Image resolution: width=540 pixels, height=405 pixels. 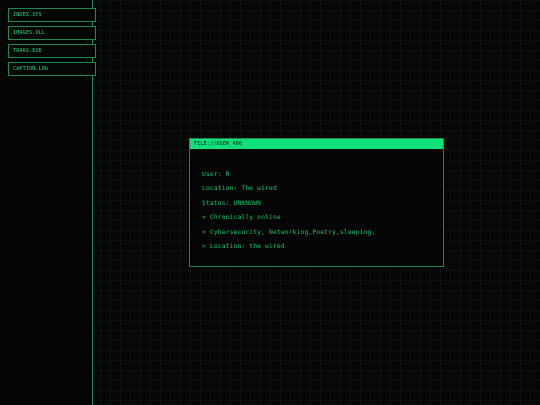 What do you see at coordinates (232, 203) in the screenshot?
I see `status-line: Status: UNKNOWN` at bounding box center [232, 203].